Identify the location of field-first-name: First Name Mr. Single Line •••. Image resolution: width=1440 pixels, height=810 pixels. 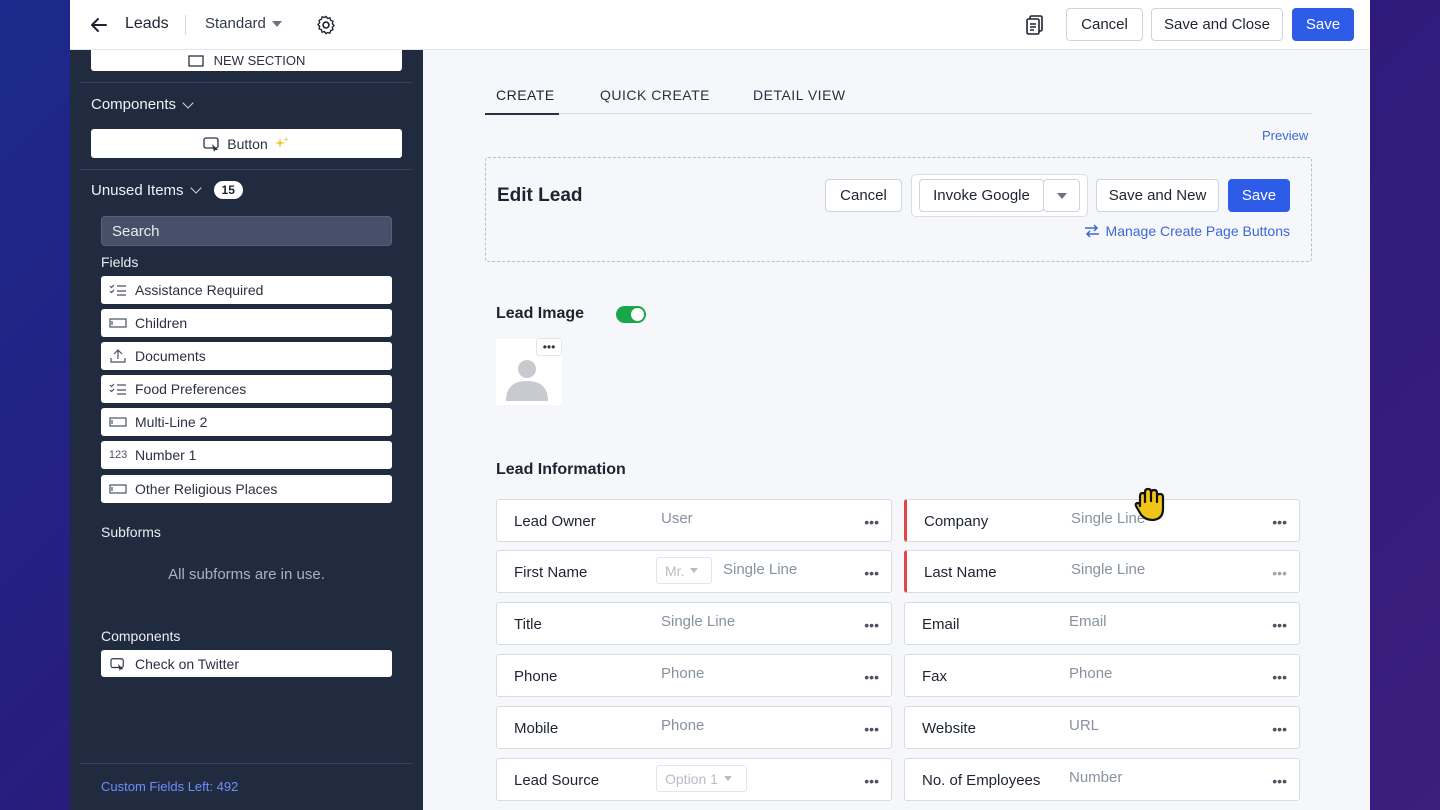
(694, 571).